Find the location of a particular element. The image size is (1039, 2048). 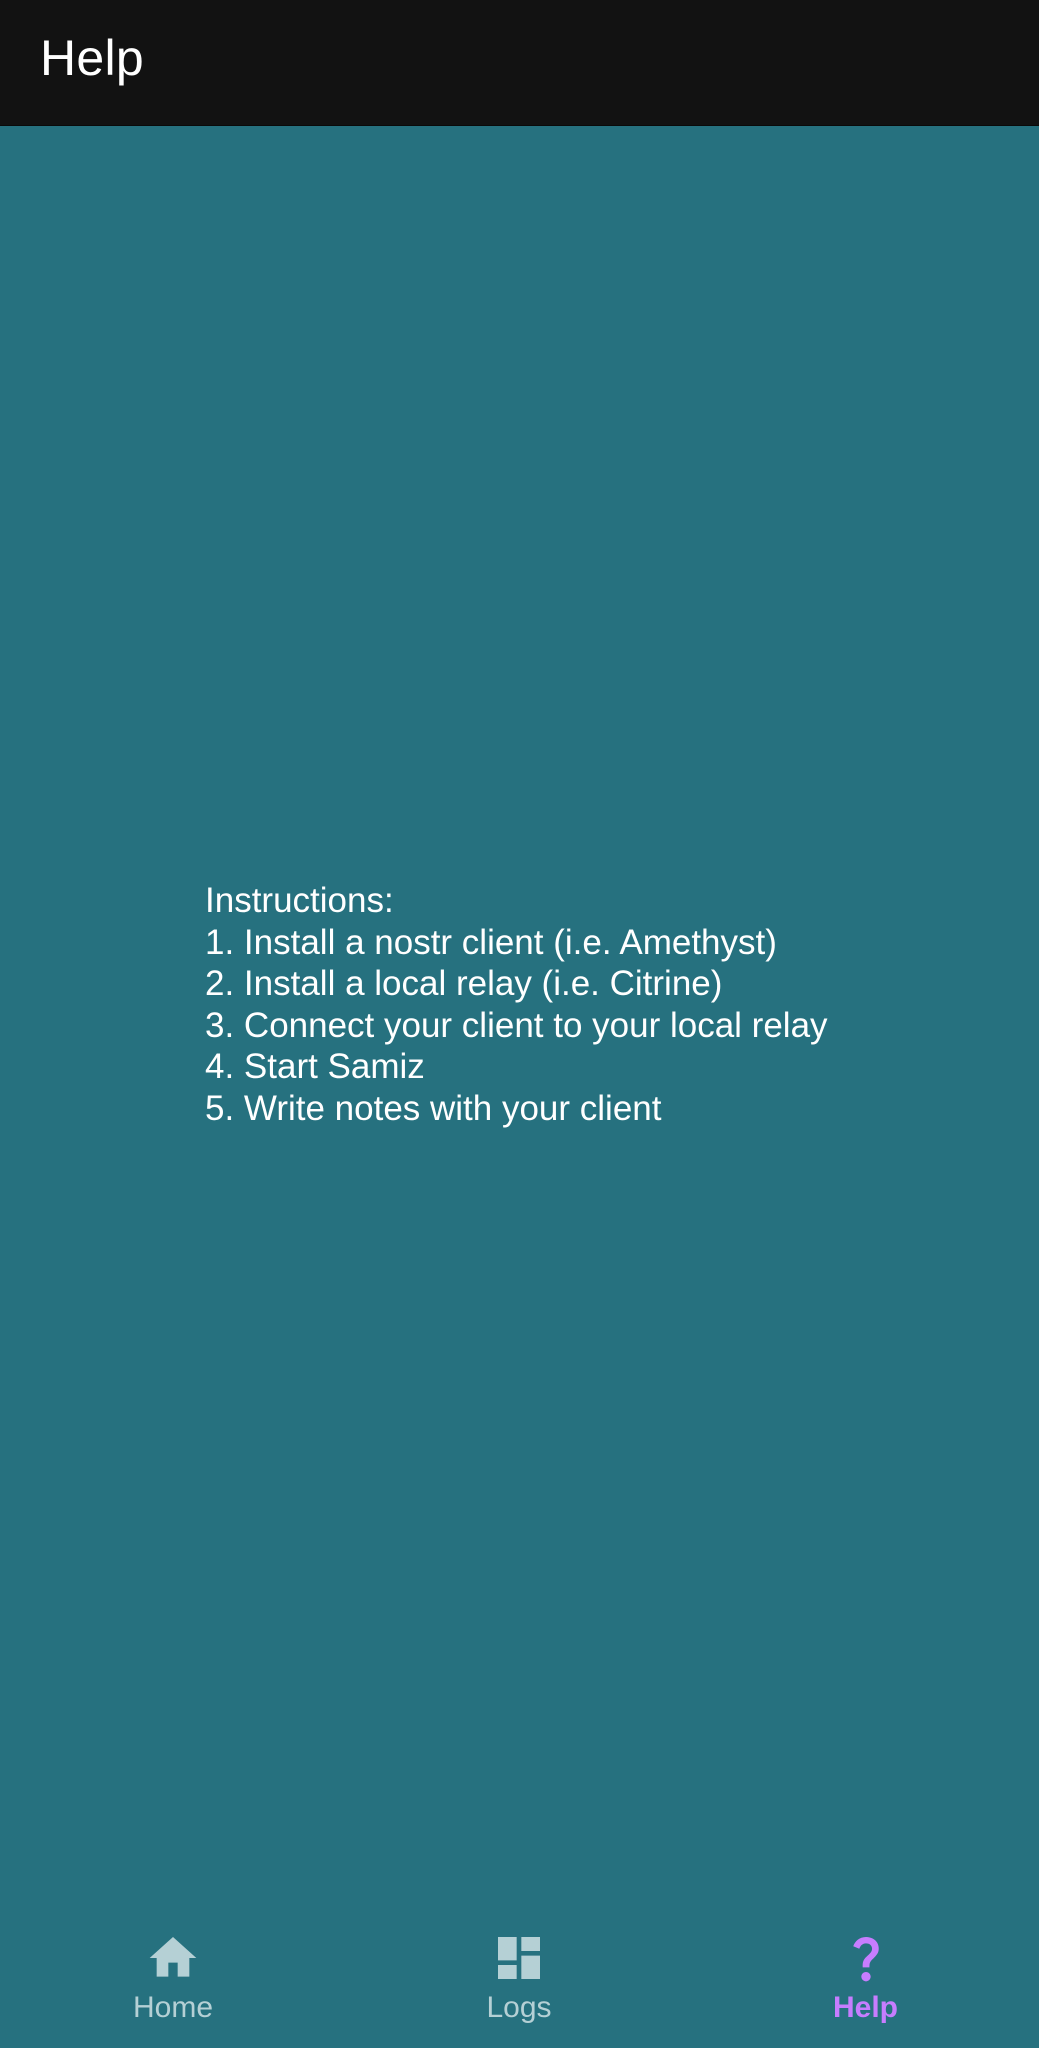

nav-item-logs: Logs is located at coordinates (519, 1974).